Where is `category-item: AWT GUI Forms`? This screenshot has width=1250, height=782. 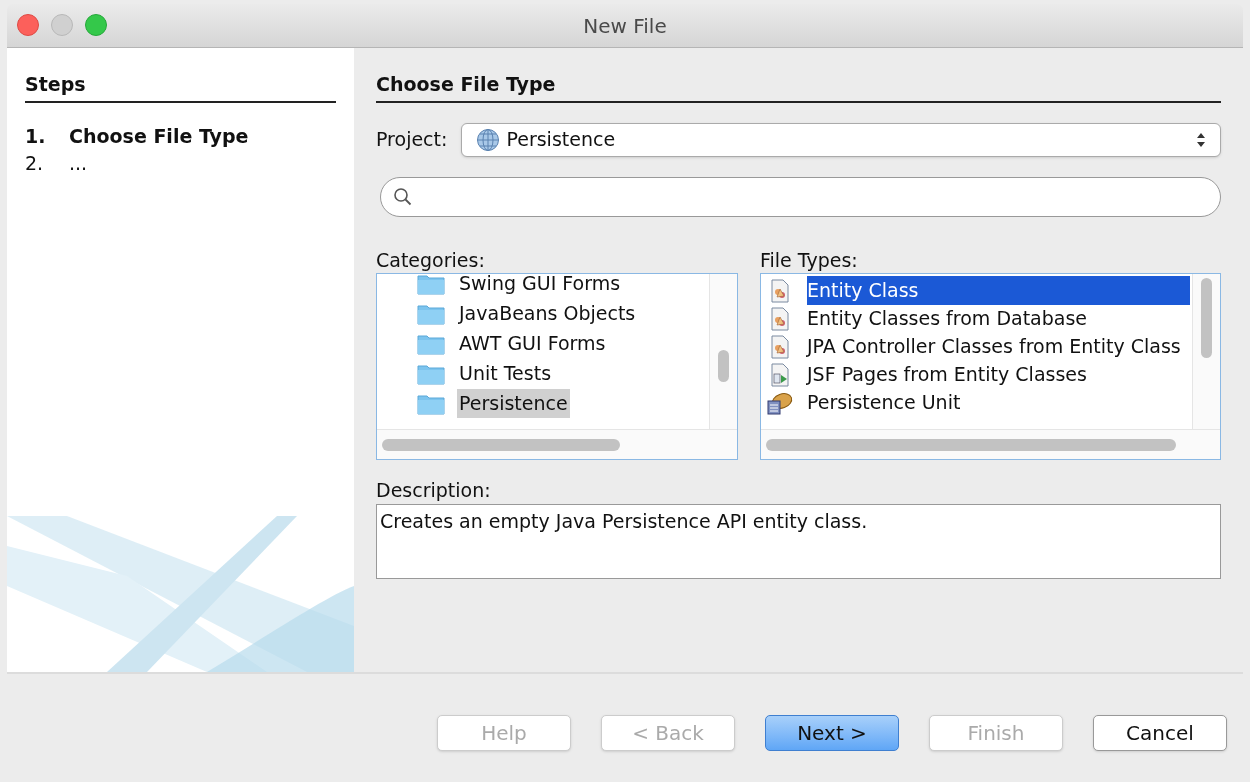
category-item: AWT GUI Forms is located at coordinates (532, 343).